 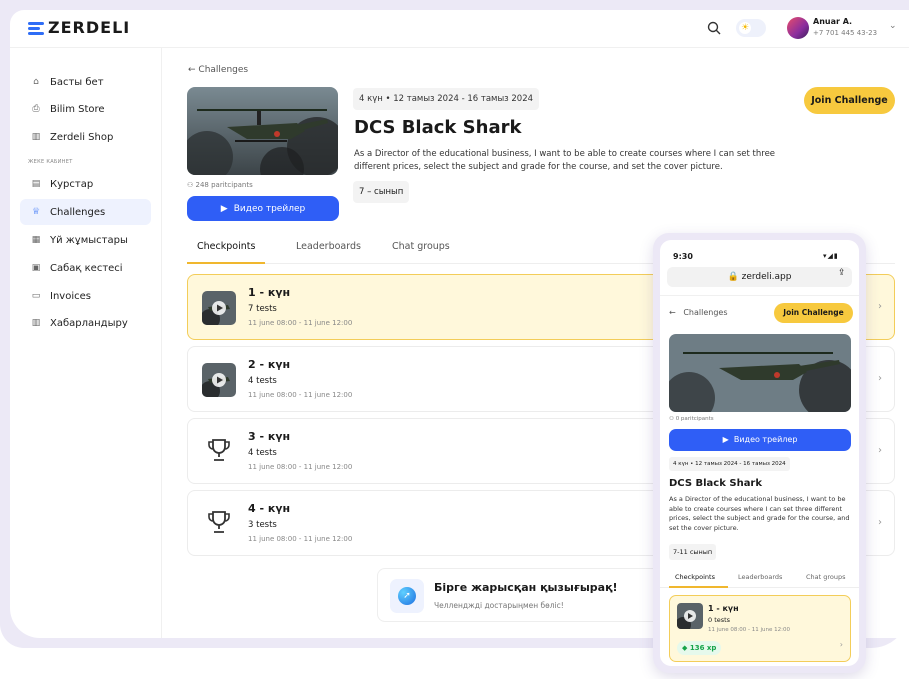 I want to click on trophy-icon: ♕, so click(x=36, y=212).